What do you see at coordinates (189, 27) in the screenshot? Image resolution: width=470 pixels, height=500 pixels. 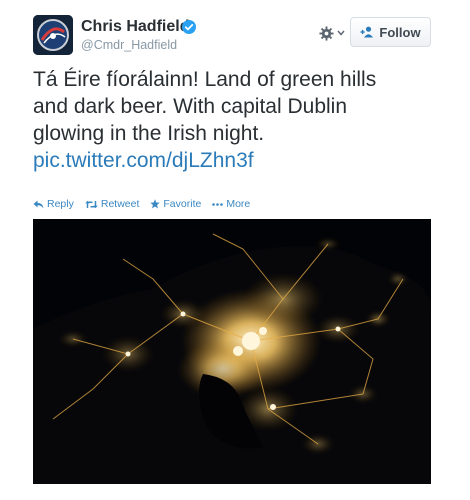 I see `verified-badge-icon` at bounding box center [189, 27].